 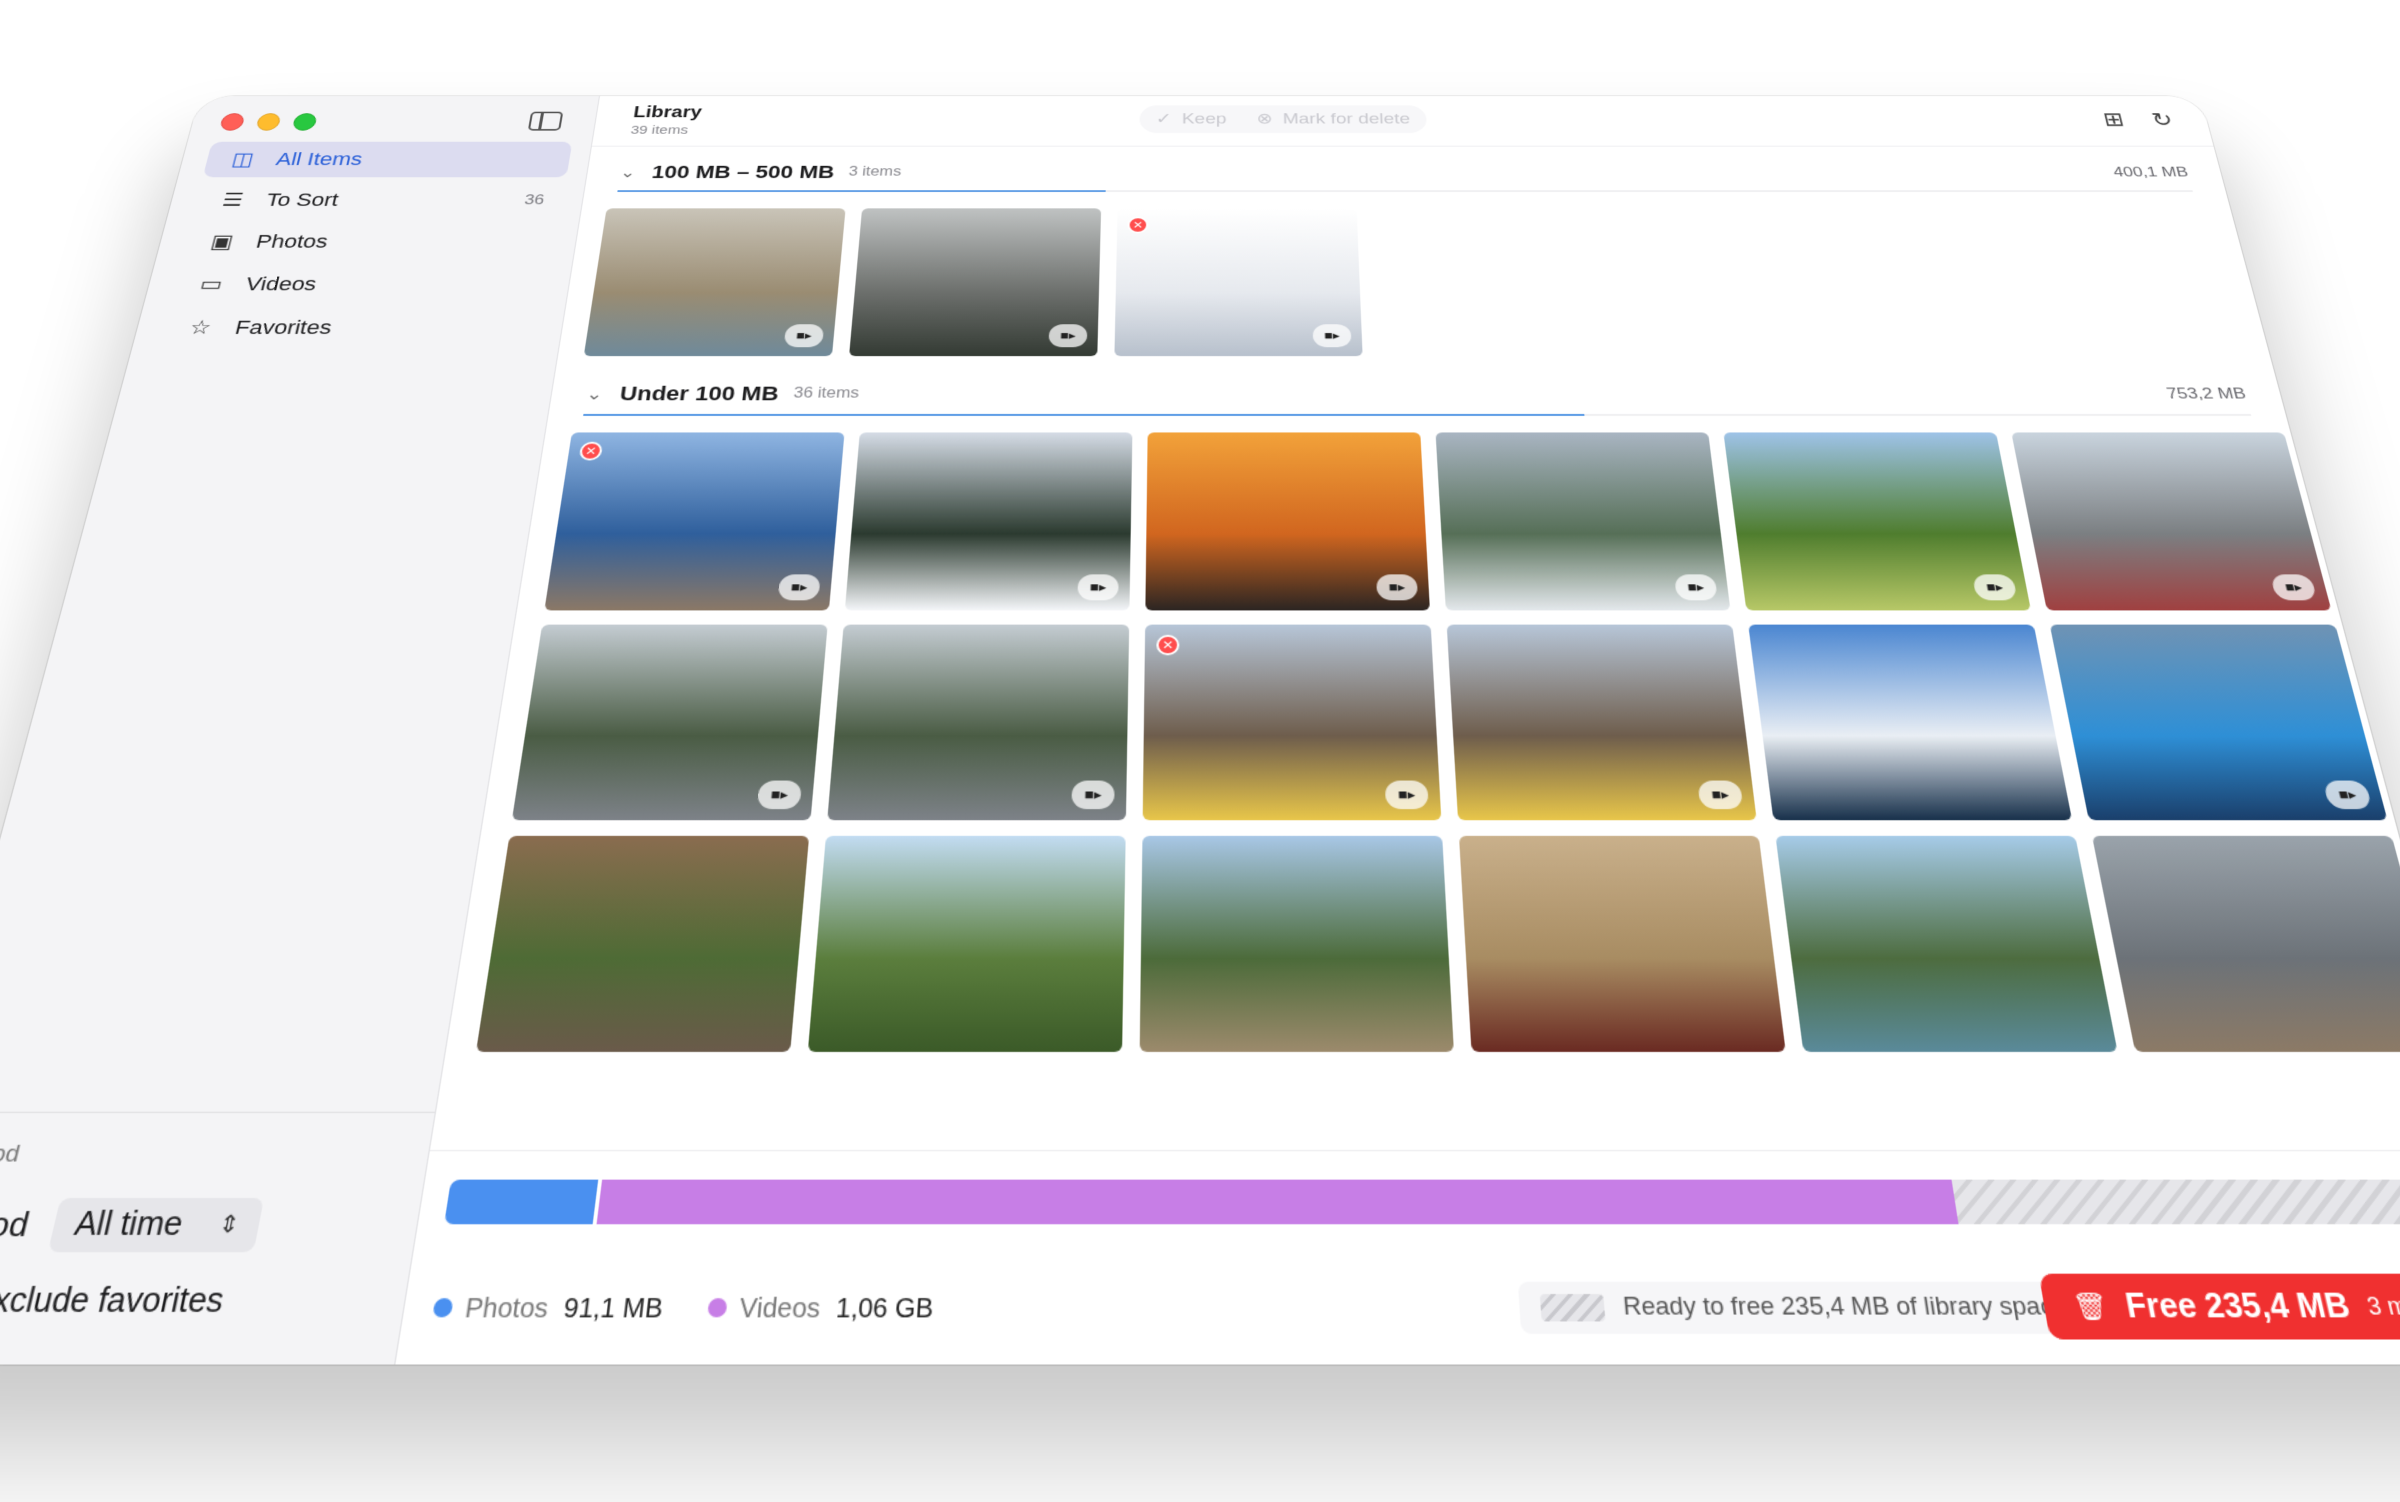 I want to click on mark-delete-label: Mark for delete, so click(x=1346, y=119).